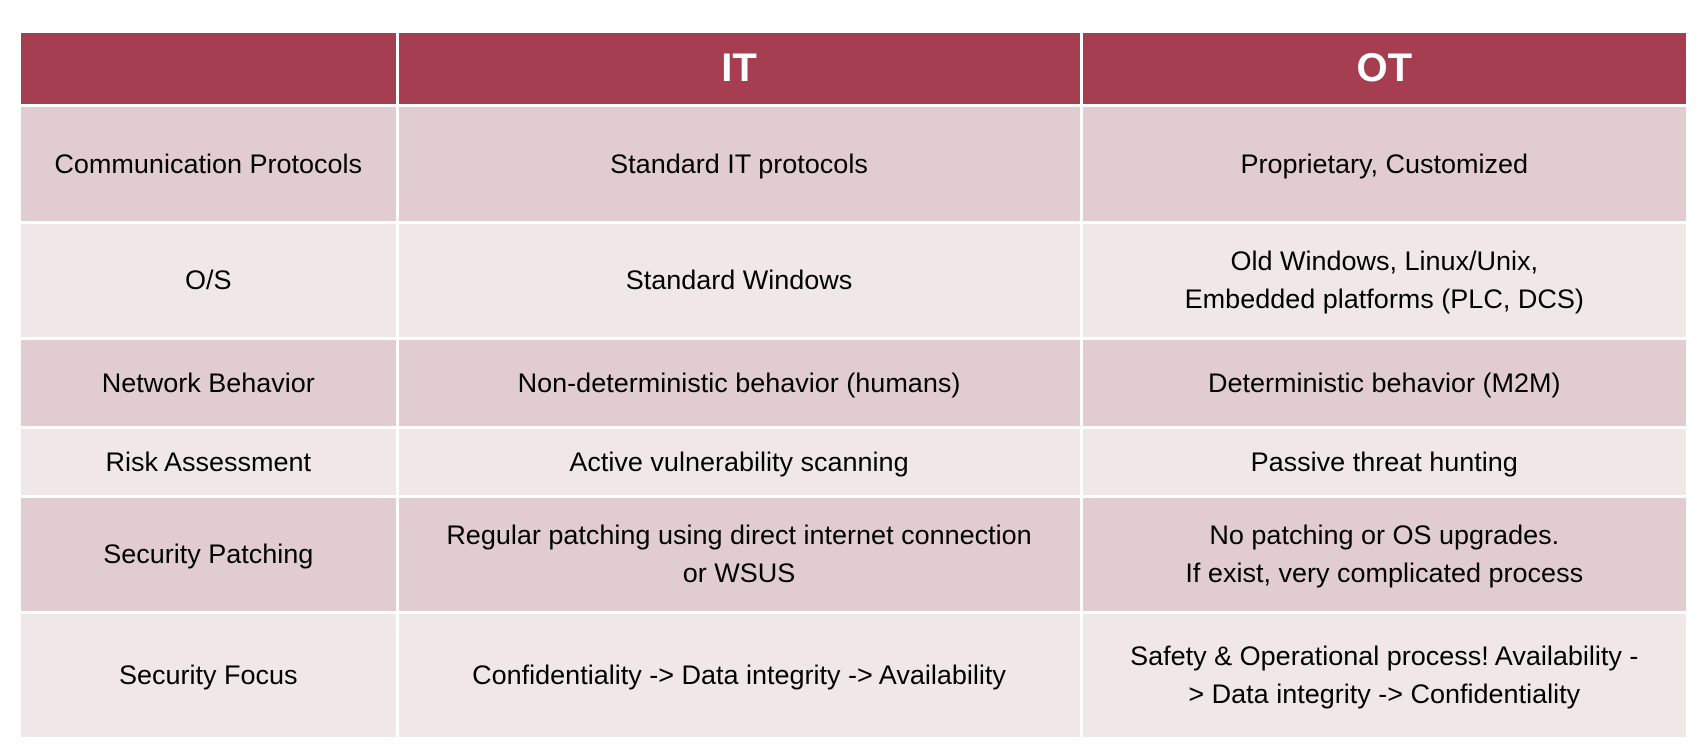 Image resolution: width=1708 pixels, height=748 pixels. Describe the element at coordinates (210, 280) in the screenshot. I see `row-label: O/S` at that location.